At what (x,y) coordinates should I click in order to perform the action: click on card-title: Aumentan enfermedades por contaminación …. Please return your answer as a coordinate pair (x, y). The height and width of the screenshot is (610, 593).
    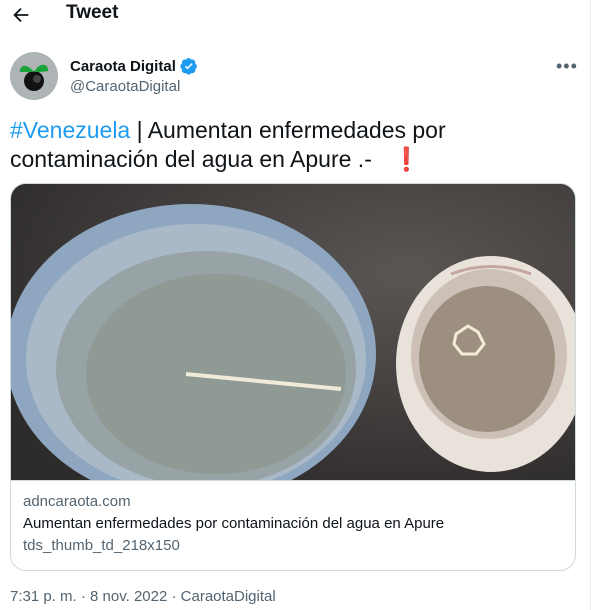
    Looking at the image, I should click on (234, 523).